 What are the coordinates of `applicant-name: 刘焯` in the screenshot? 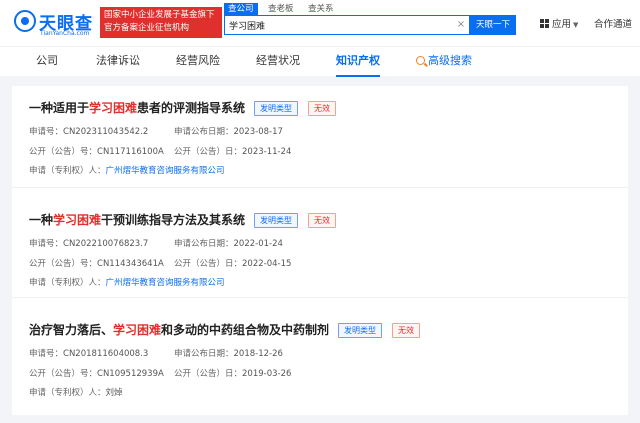 It's located at (114, 393).